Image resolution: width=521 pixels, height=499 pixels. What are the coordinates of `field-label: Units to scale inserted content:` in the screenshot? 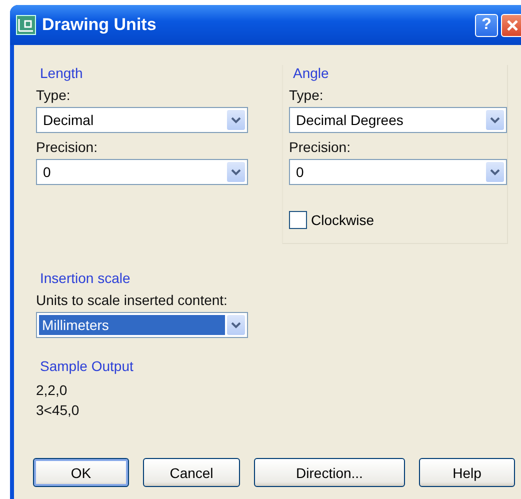 It's located at (132, 300).